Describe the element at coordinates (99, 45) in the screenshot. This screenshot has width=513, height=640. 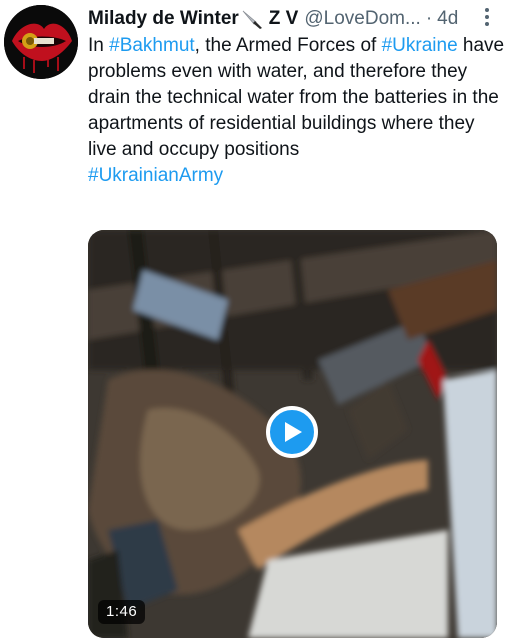
I see `text-prefix: In` at that location.